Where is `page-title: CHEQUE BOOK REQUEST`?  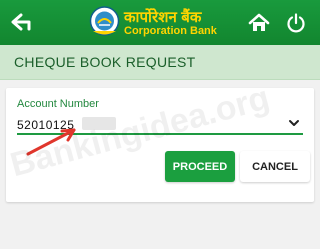 page-title: CHEQUE BOOK REQUEST is located at coordinates (105, 62).